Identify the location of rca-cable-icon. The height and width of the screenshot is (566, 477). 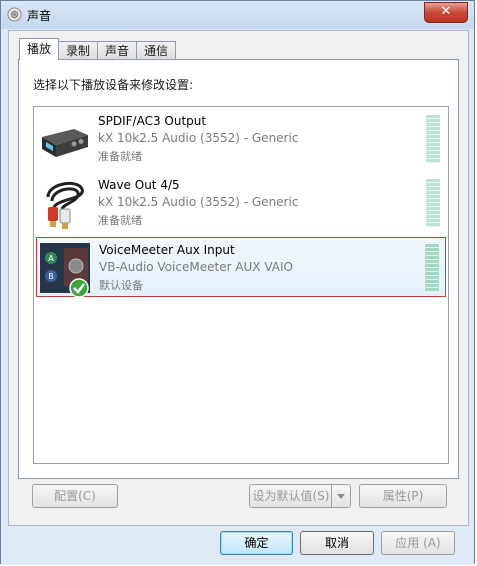
(65, 205).